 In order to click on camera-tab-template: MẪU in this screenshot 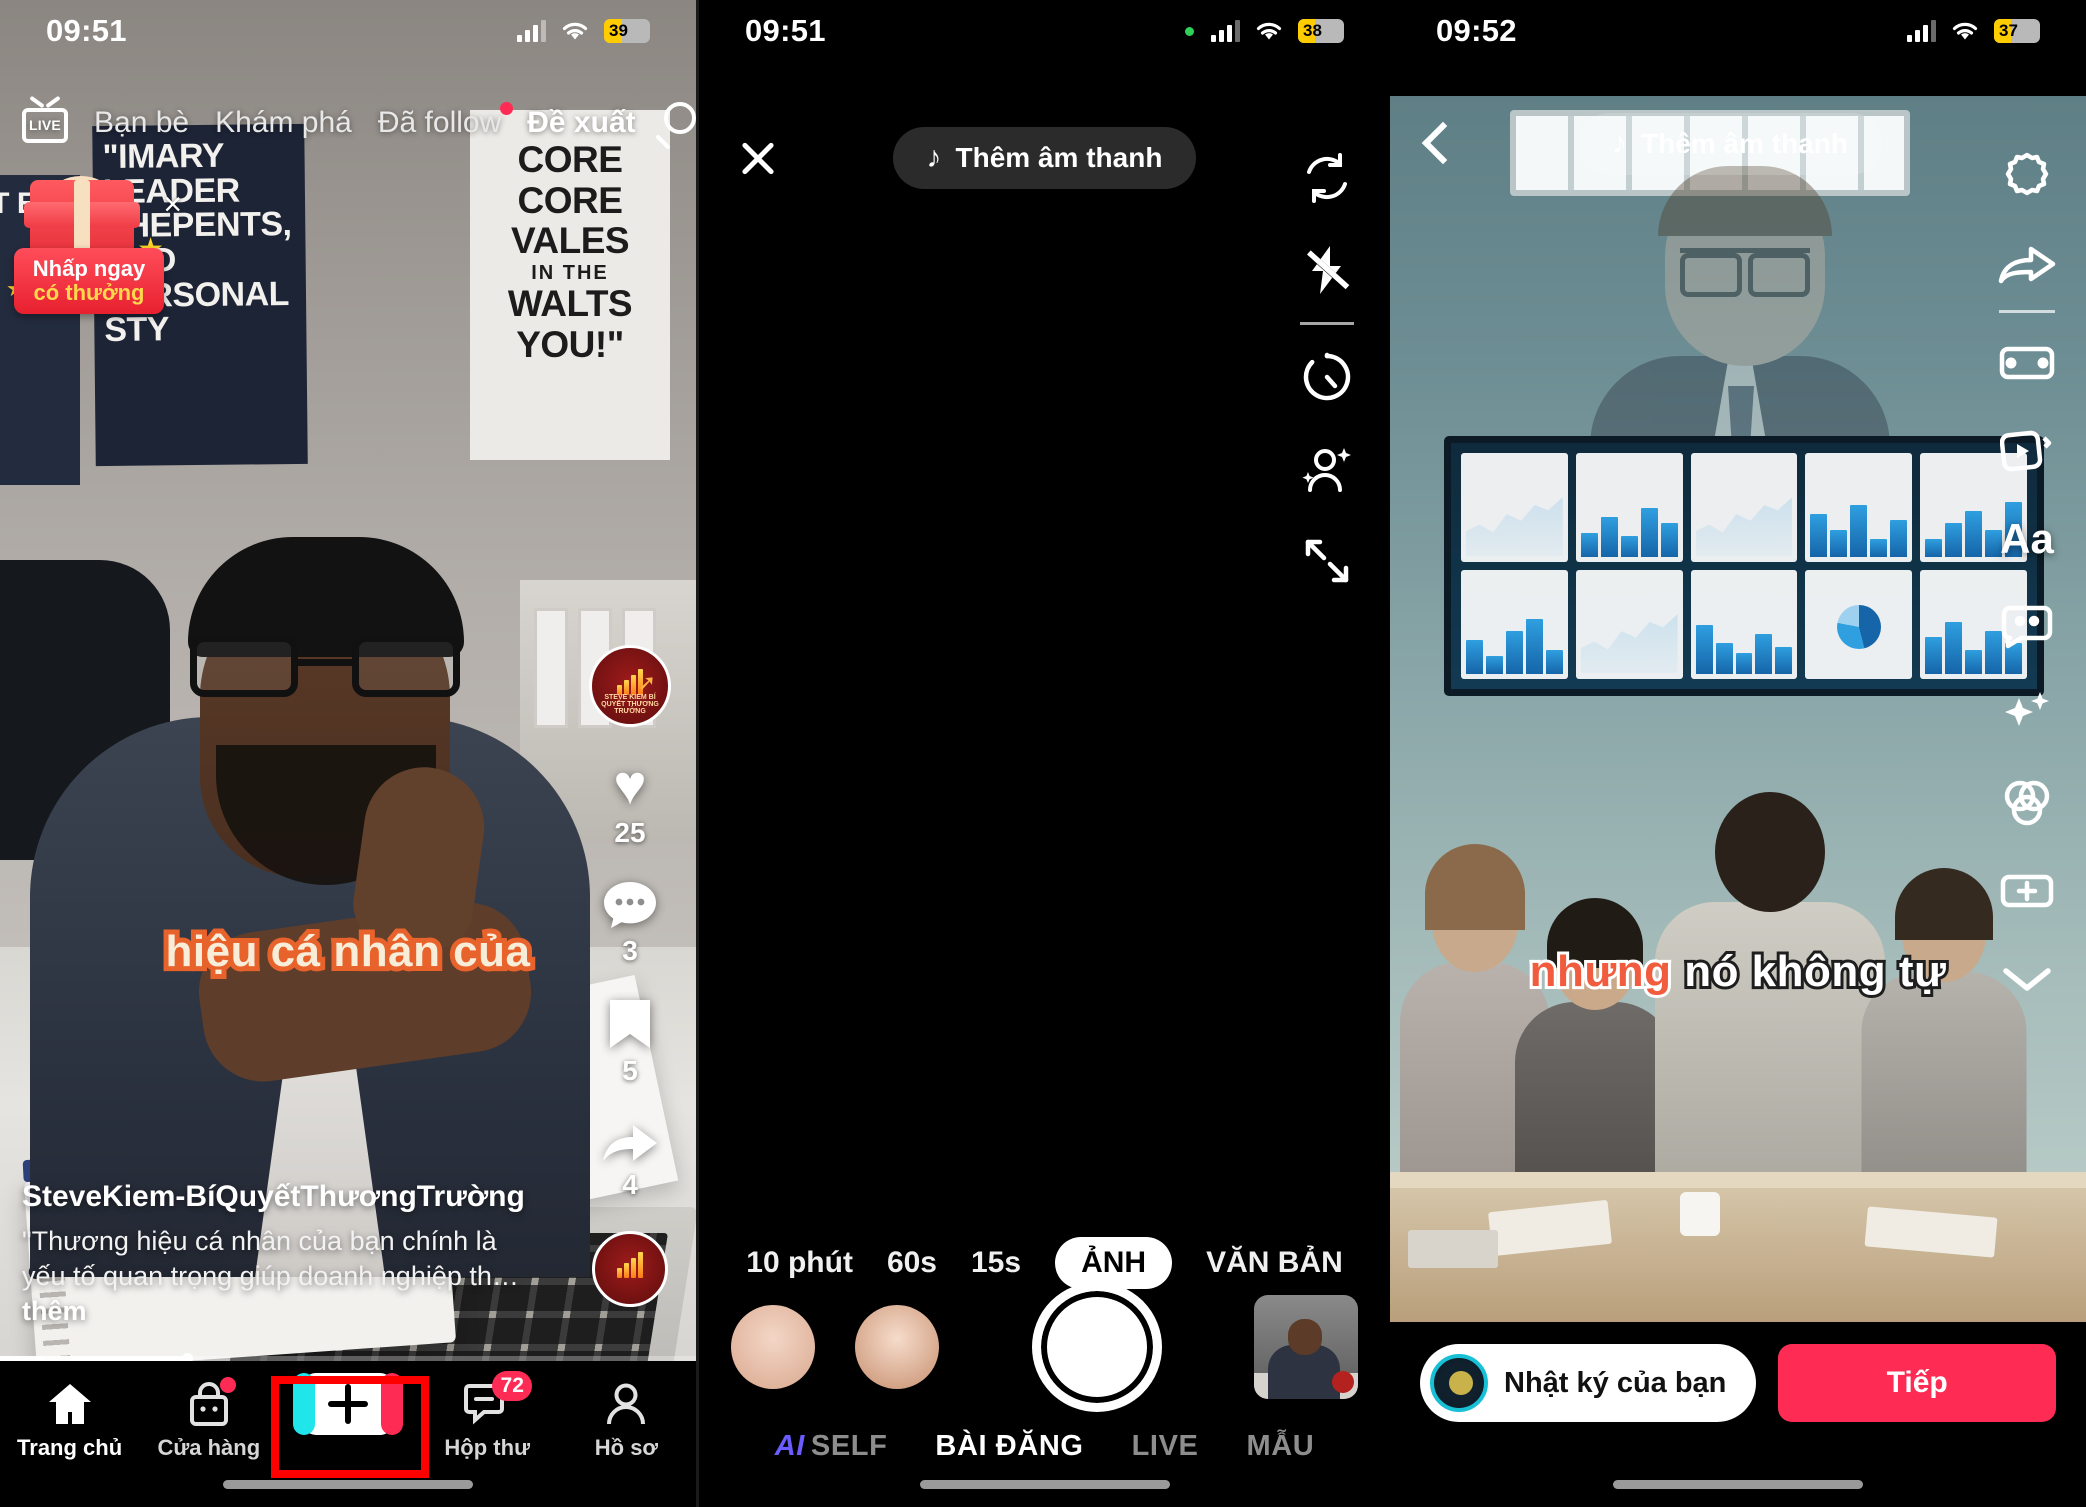, I will do `click(1280, 1446)`.